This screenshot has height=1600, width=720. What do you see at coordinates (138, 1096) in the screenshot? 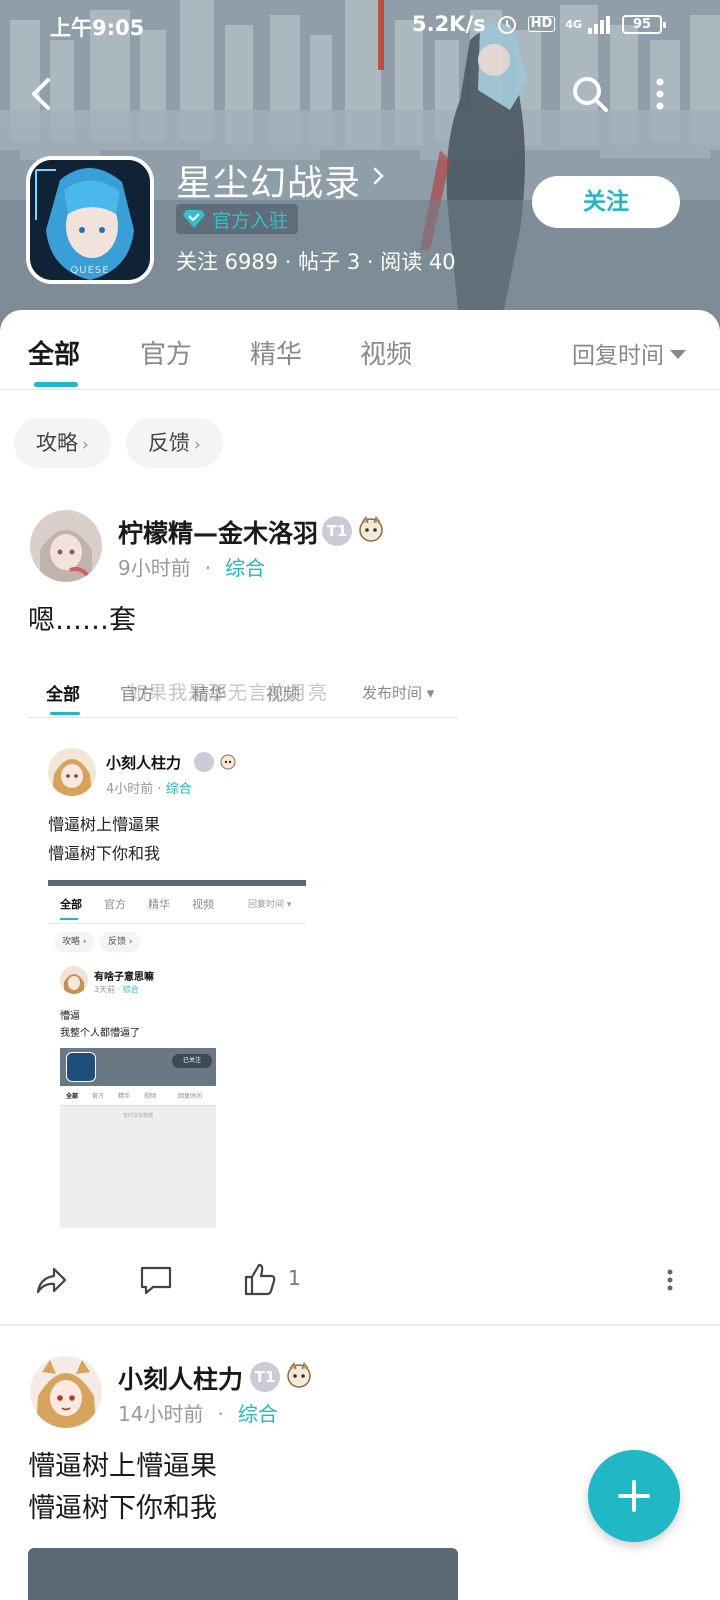
I see `deep-tab-bar: 全部 官方 精华 视频 回复时间` at bounding box center [138, 1096].